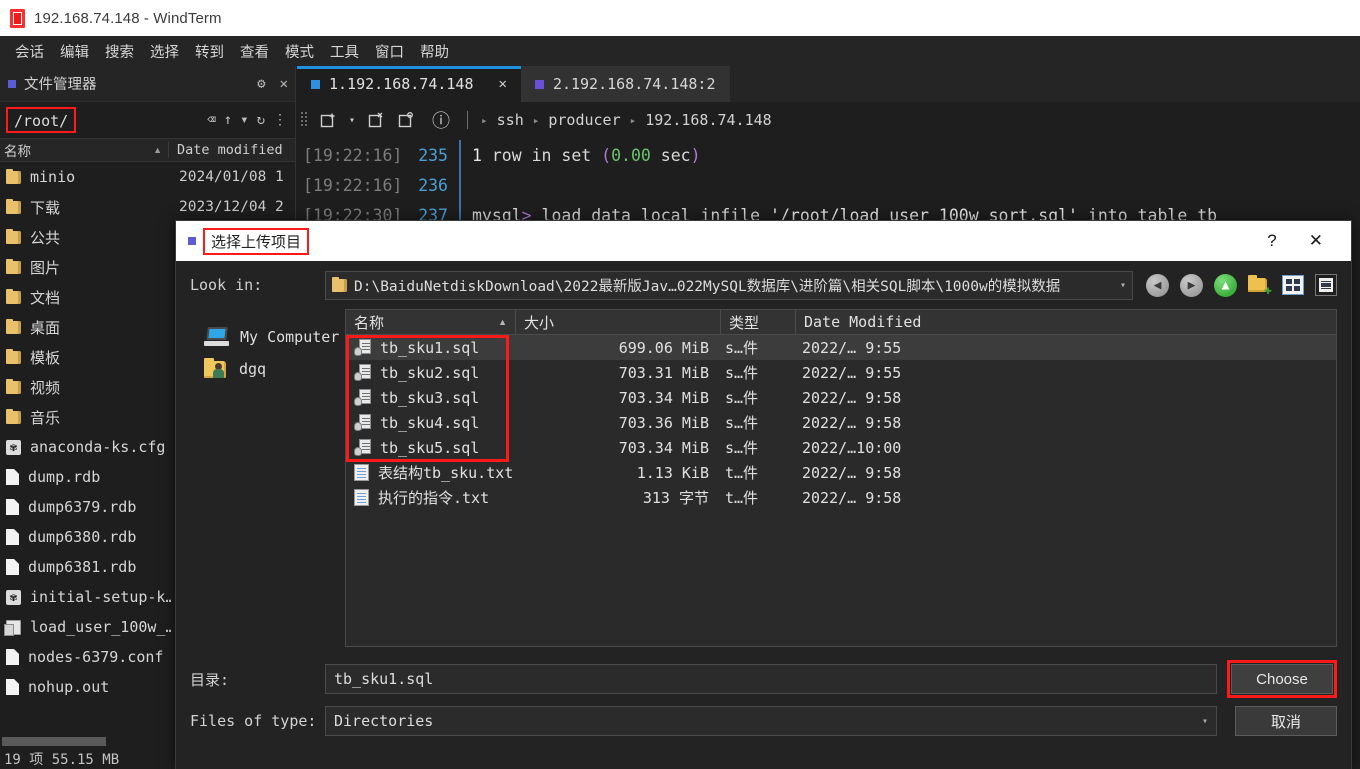 The image size is (1360, 769). I want to click on gear-file-icon: ✾, so click(13, 597).